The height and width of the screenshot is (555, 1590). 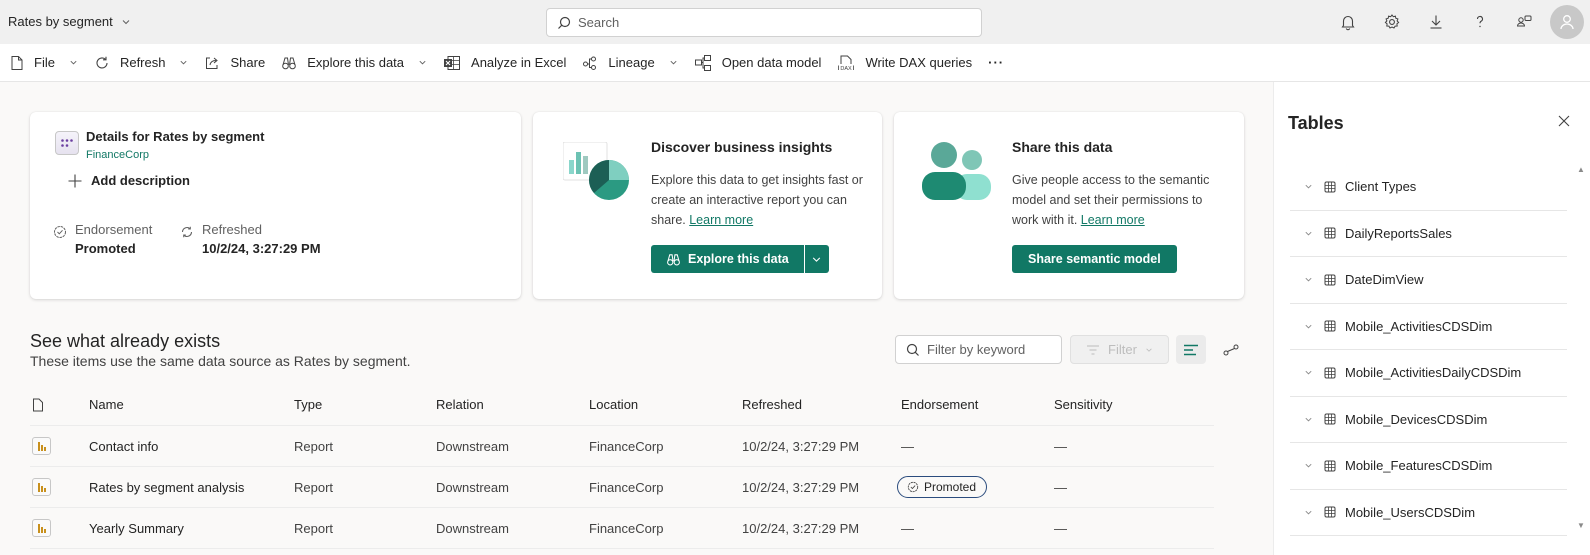 What do you see at coordinates (996, 63) in the screenshot?
I see `more-options-button: ···` at bounding box center [996, 63].